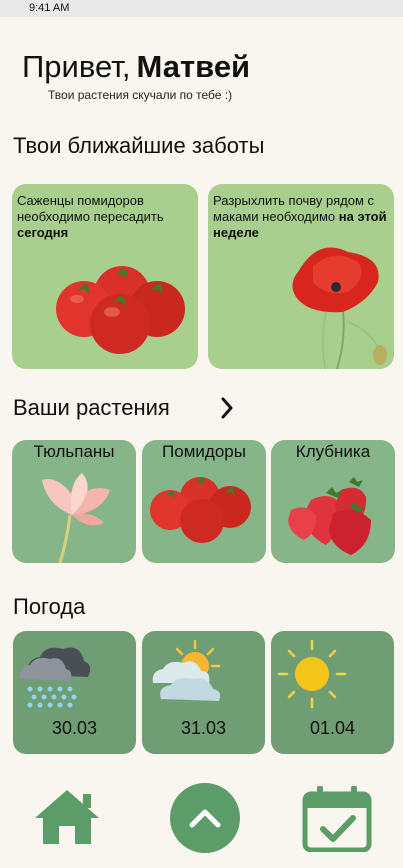  I want to click on weather-card-day1: 30.03, so click(74, 692).